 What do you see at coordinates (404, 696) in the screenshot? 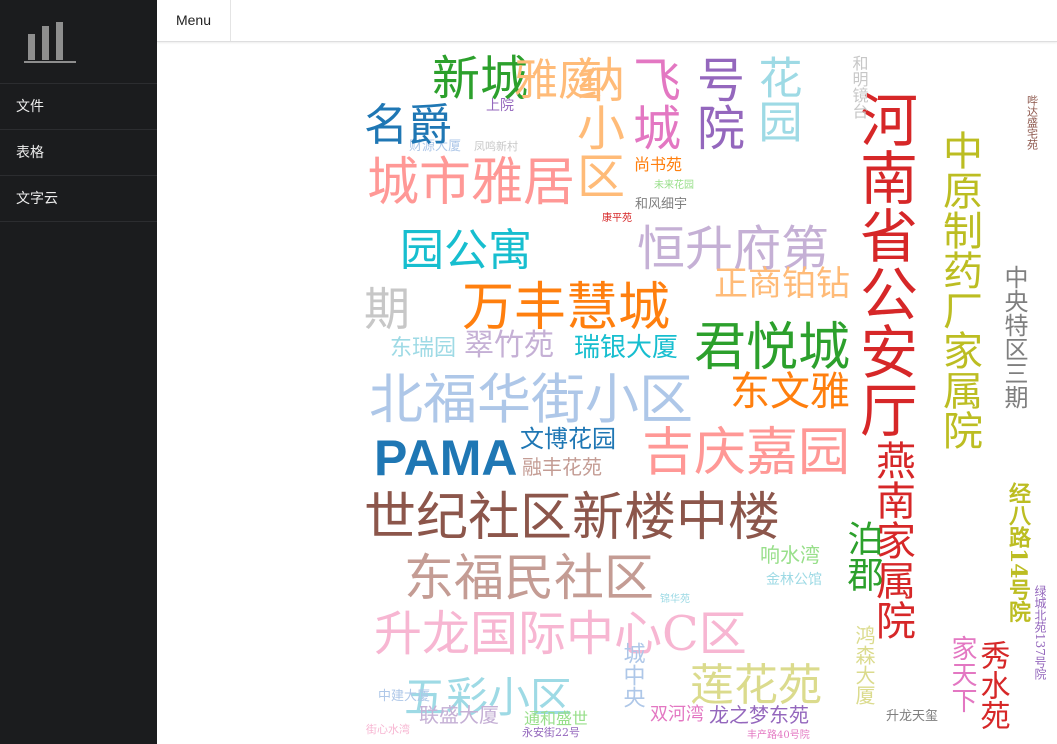
I see `word-cloud-word: 中建大厦` at bounding box center [404, 696].